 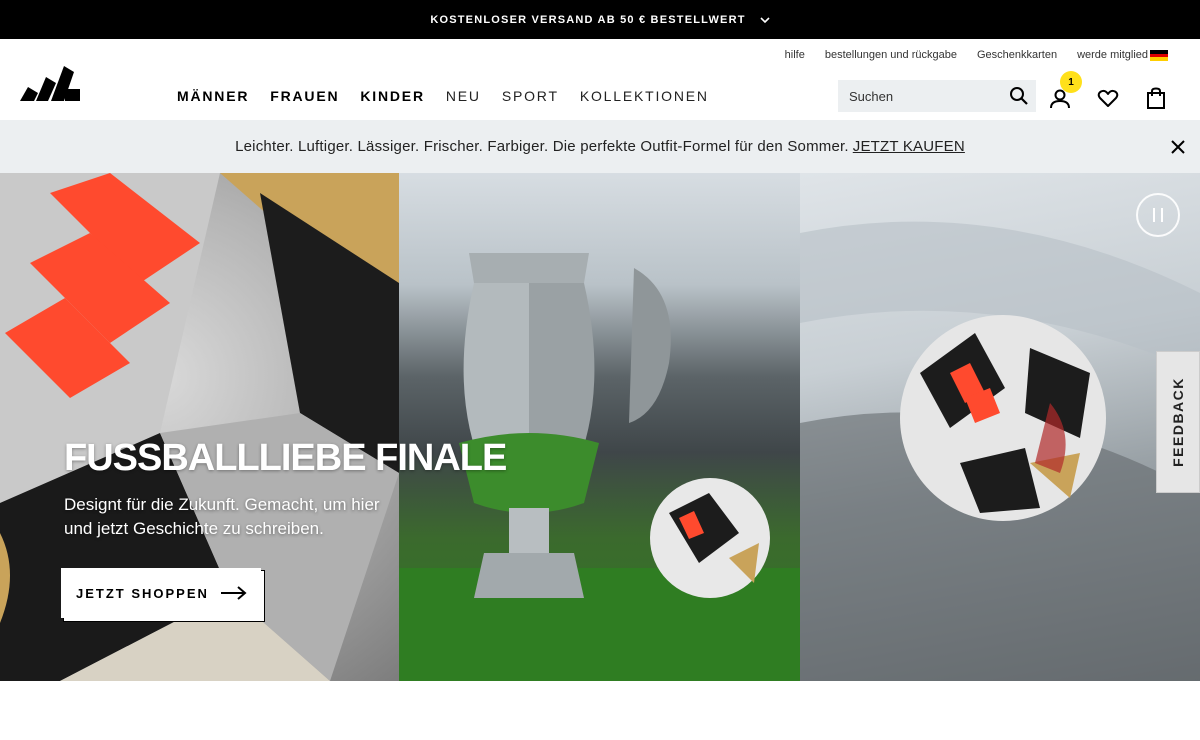 I want to click on promo-bar: KOSTENLOSER VERSAND AB 50 € BESTELLWERT, so click(x=600, y=19).